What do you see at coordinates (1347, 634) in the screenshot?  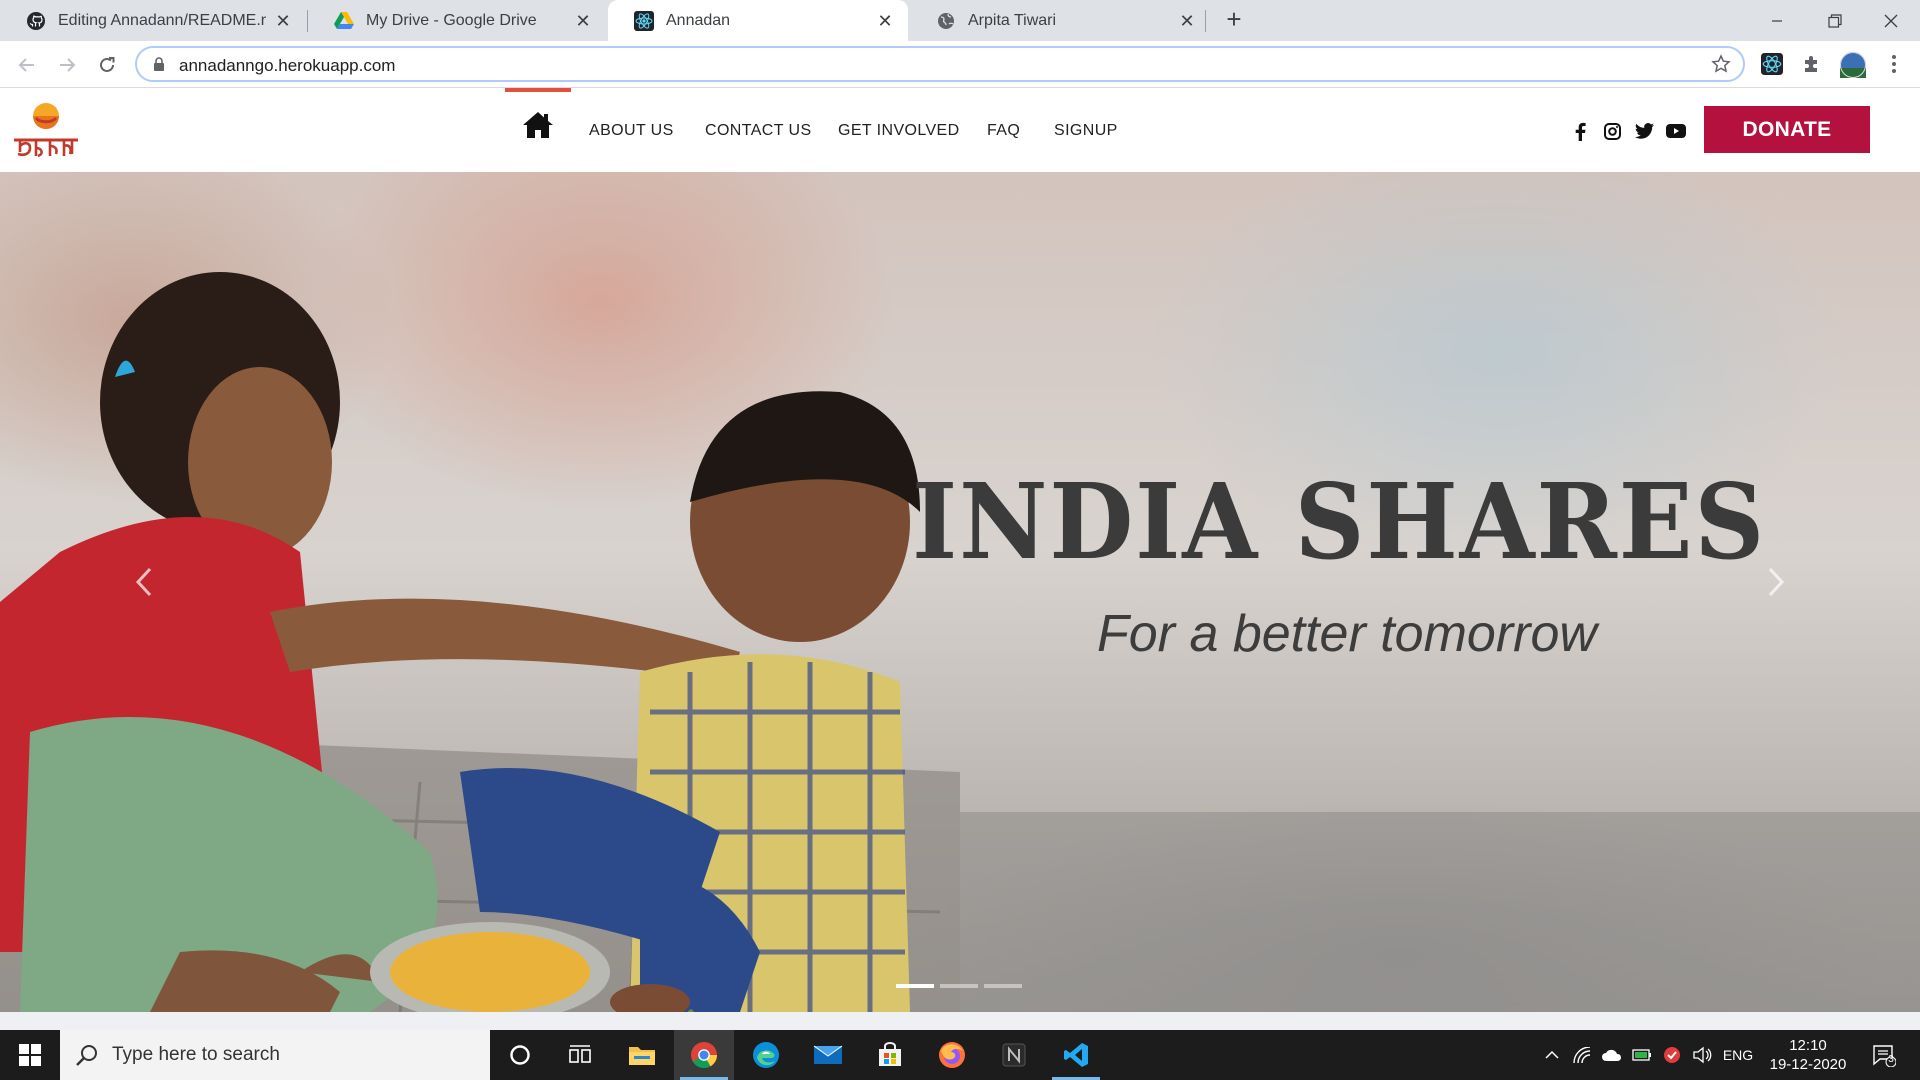 I see `hero-subtitle: For a better tomorrow` at bounding box center [1347, 634].